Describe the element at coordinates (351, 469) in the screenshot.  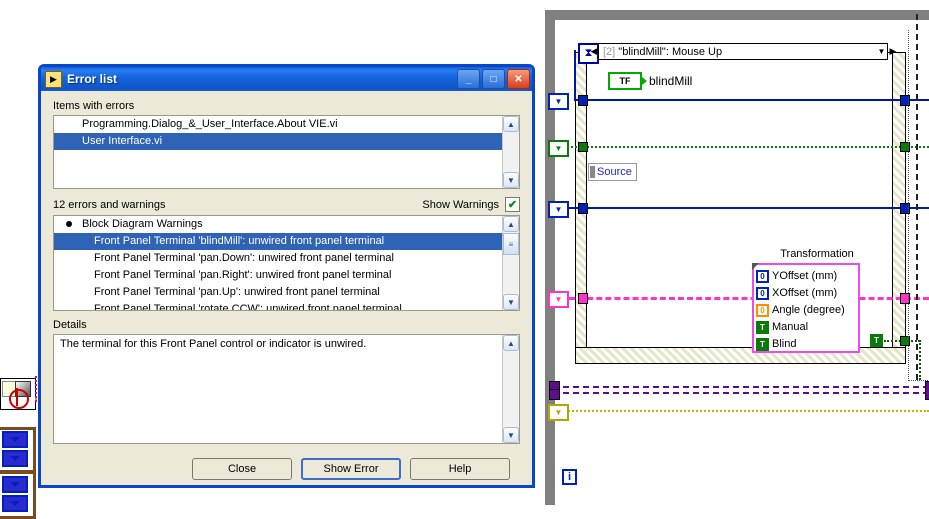
I see `show-error-button: Show Error` at that location.